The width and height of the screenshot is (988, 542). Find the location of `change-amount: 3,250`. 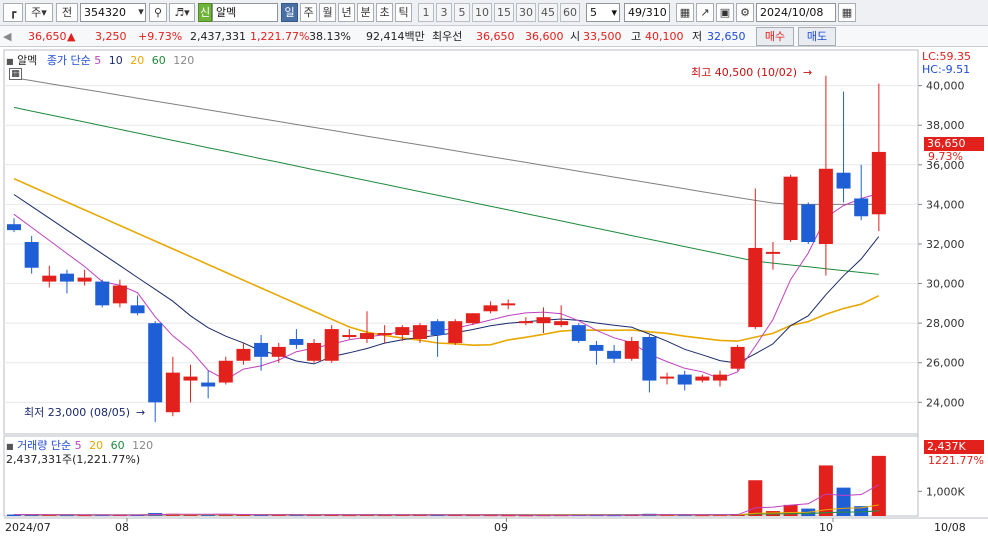

change-amount: 3,250 is located at coordinates (111, 36).